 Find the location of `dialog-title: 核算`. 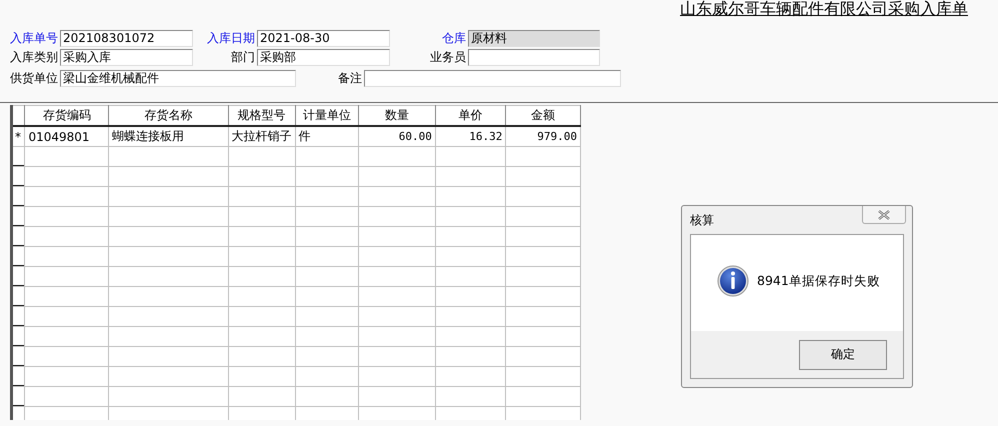

dialog-title: 核算 is located at coordinates (702, 220).